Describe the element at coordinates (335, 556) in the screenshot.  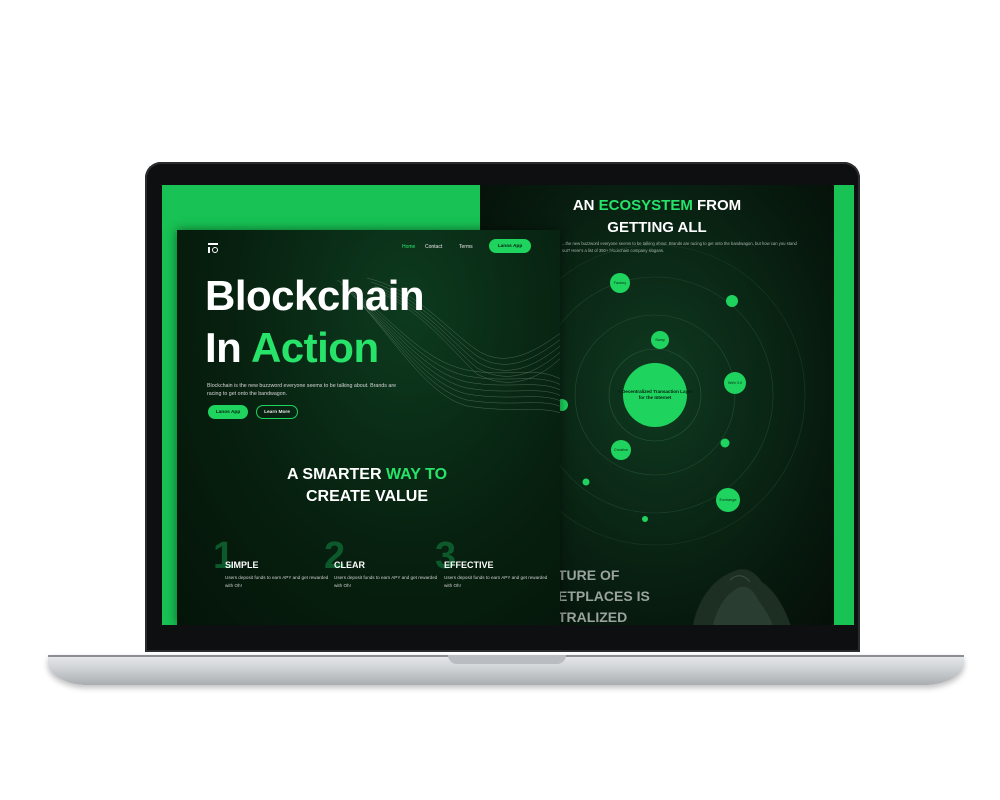
I see `feature-number-2: 2` at that location.